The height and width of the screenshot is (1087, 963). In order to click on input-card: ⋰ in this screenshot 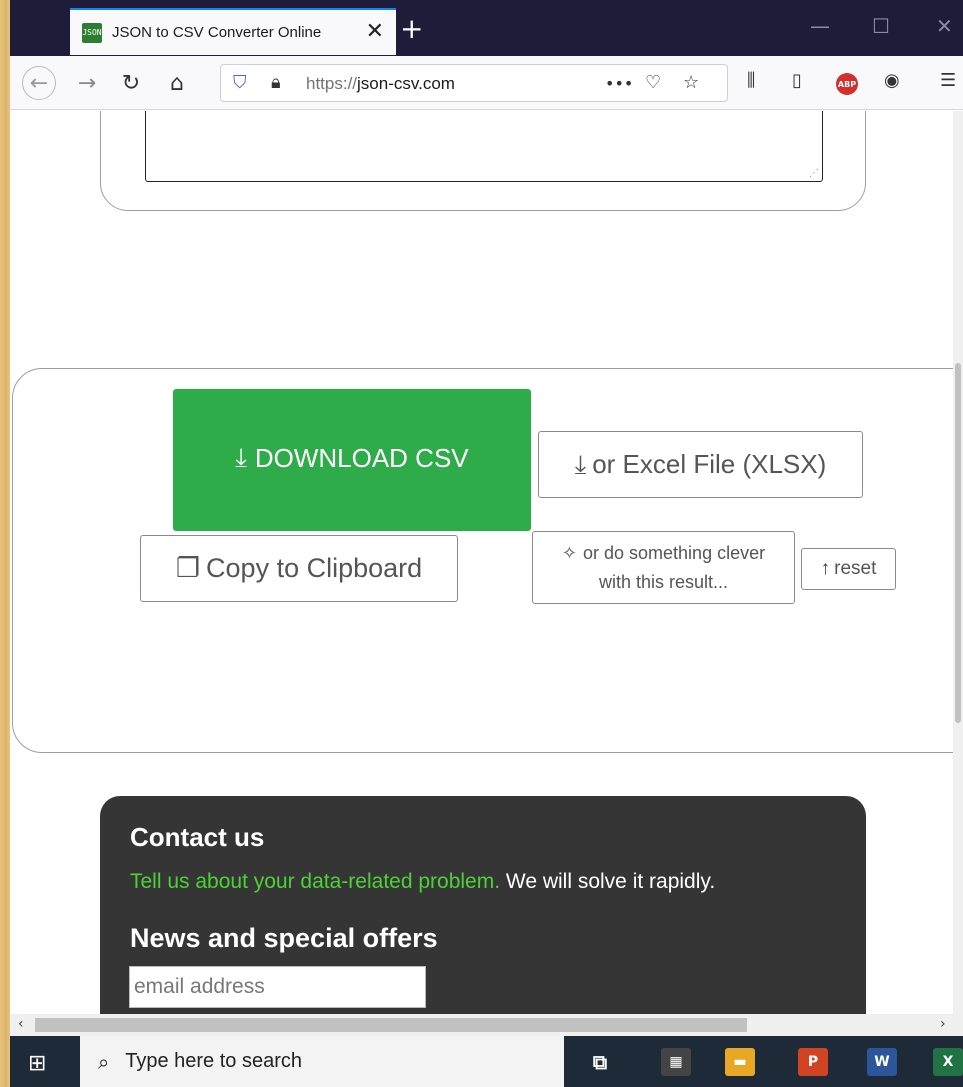, I will do `click(483, 161)`.